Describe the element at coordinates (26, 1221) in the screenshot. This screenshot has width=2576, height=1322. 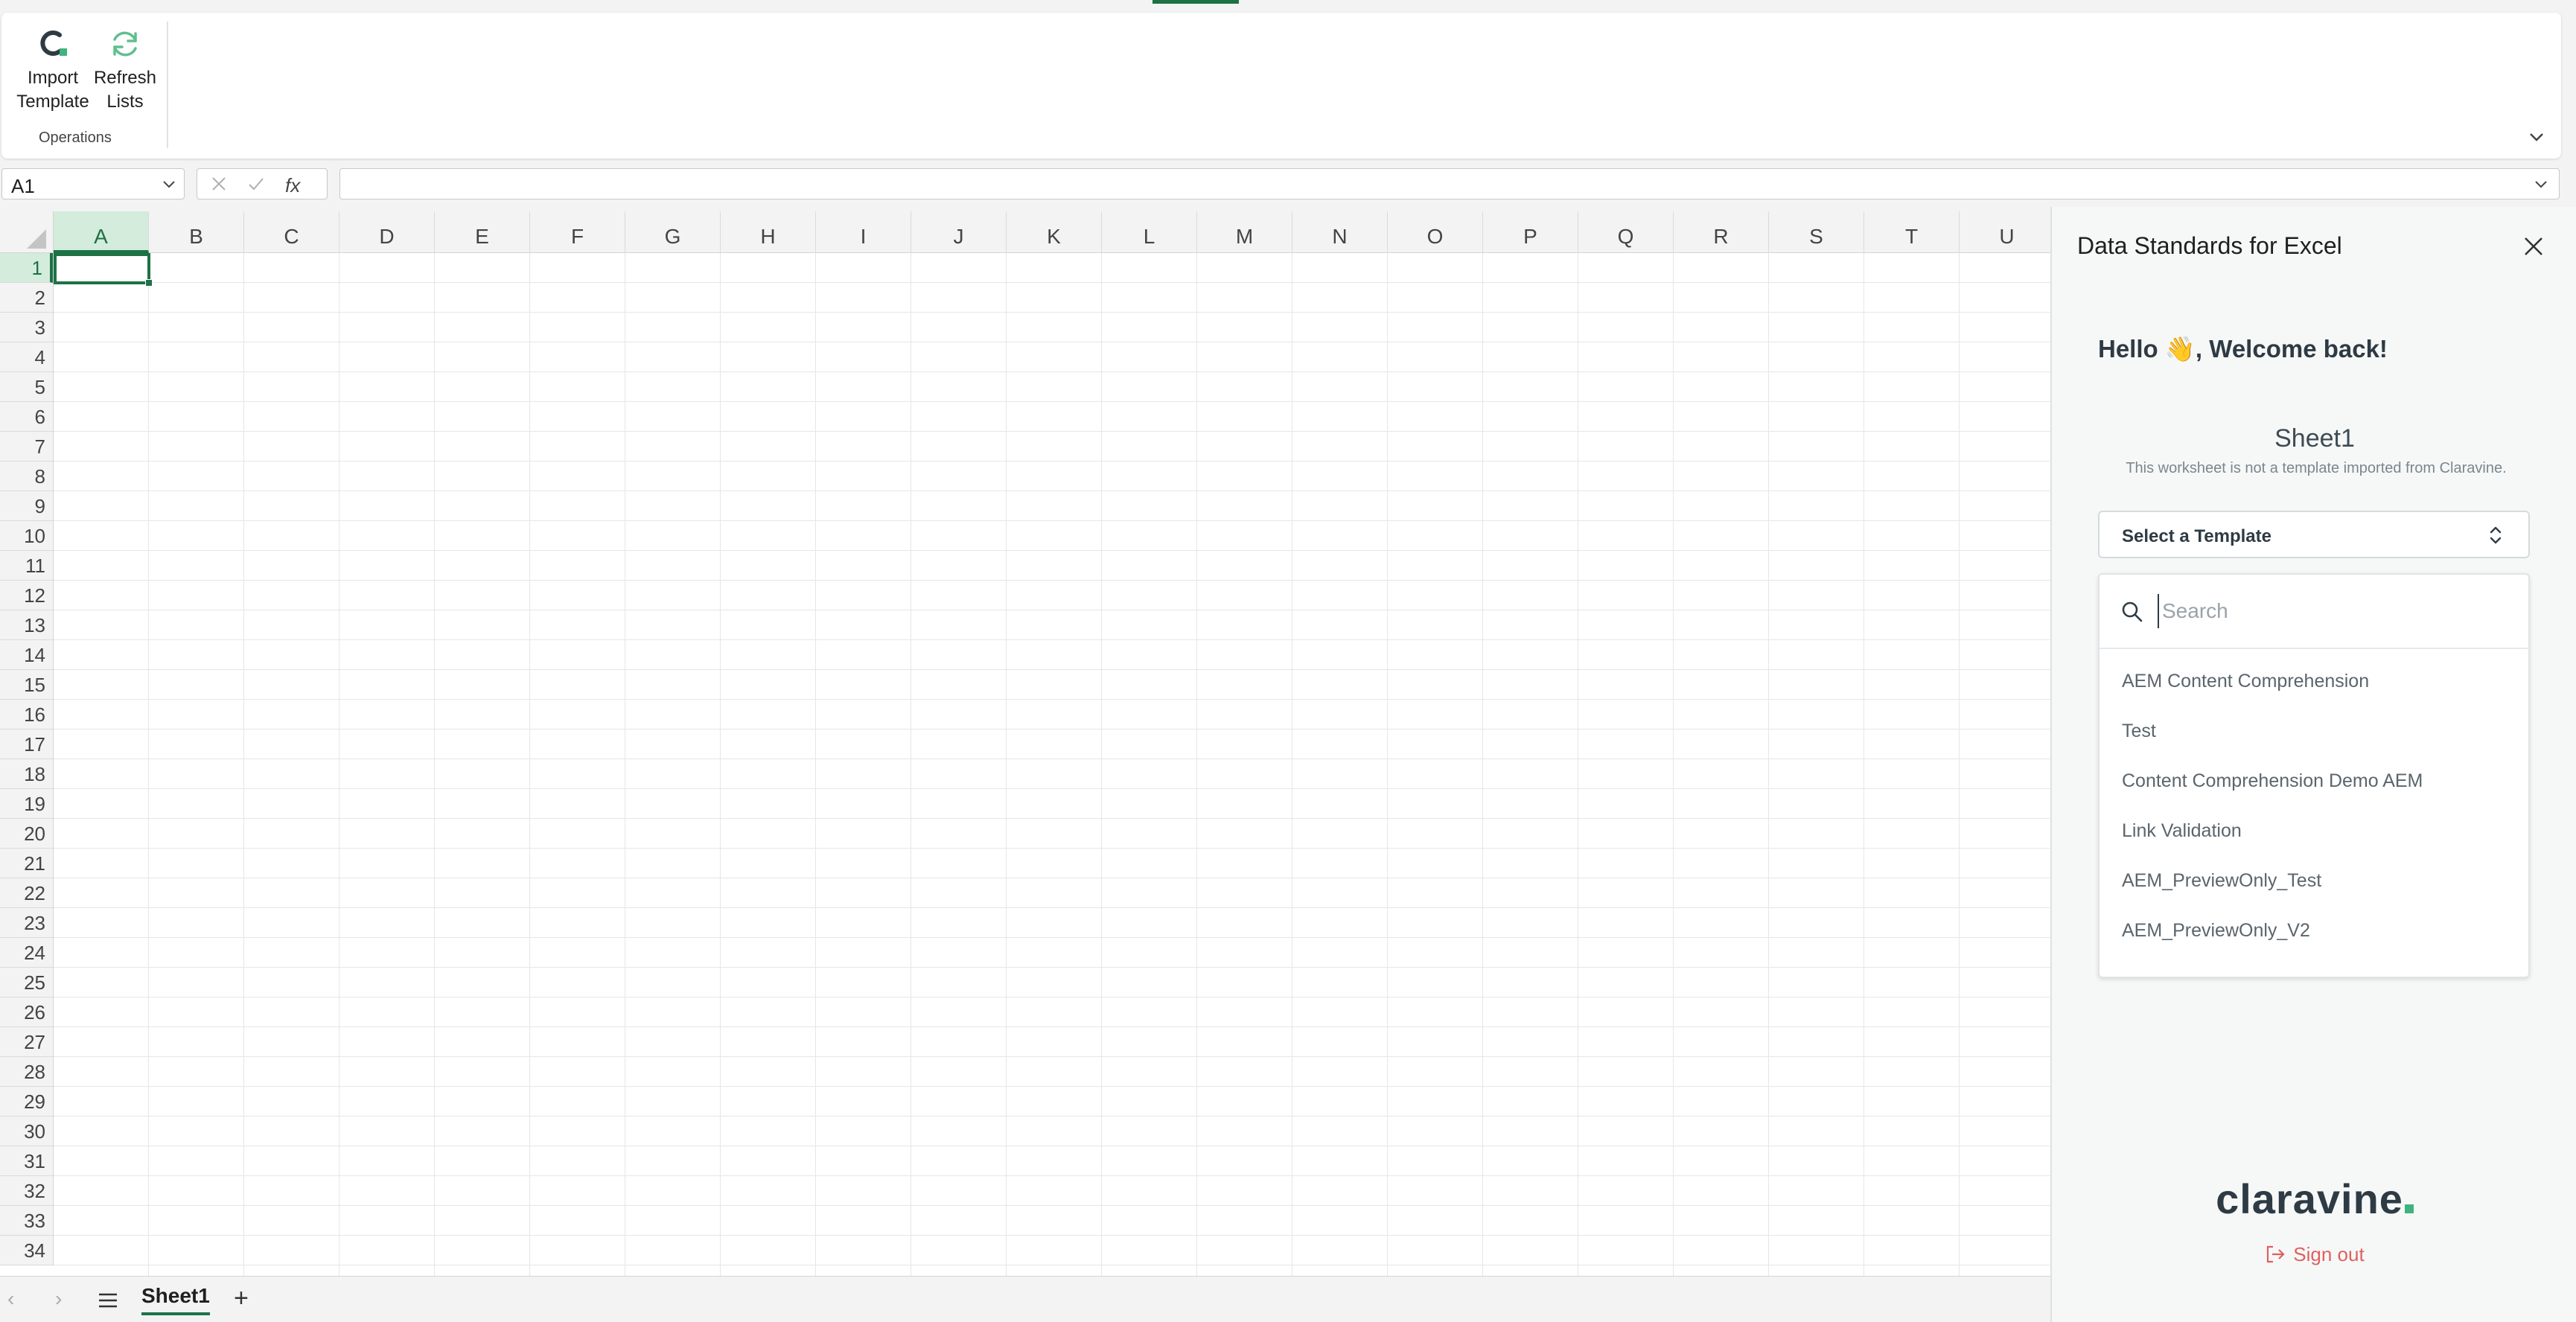
I see `row-header: 33` at that location.